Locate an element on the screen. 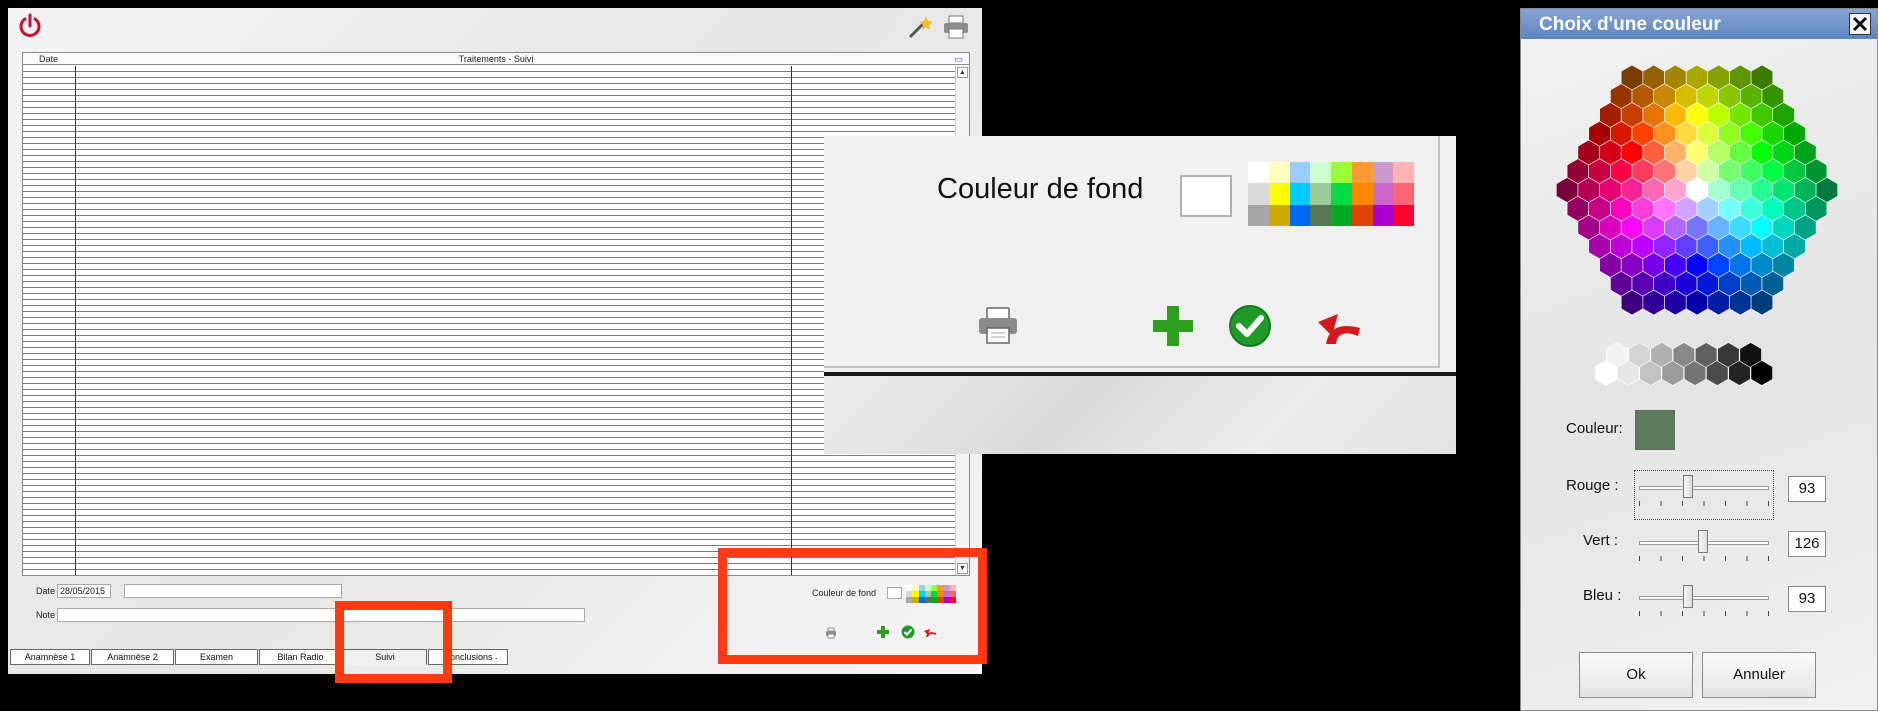 The image size is (1878, 711). red-slider is located at coordinates (1704, 490).